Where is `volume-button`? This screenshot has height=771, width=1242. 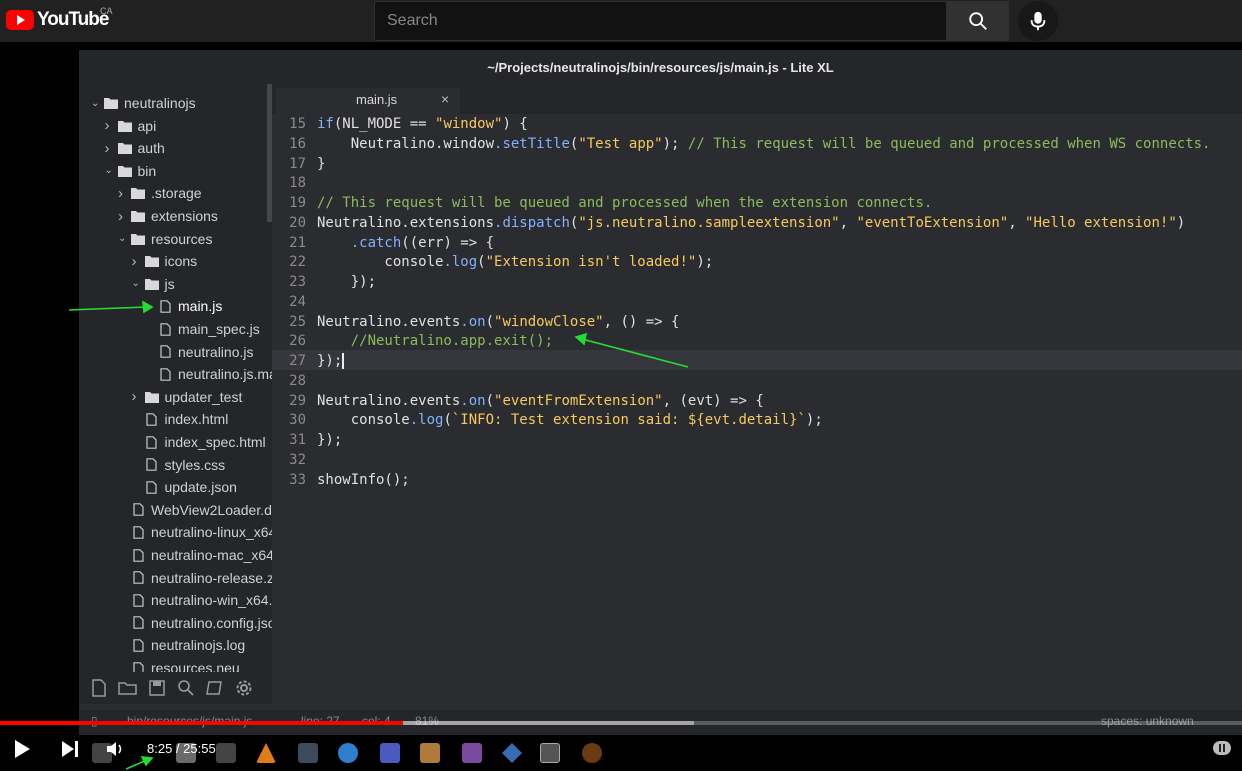 volume-button is located at coordinates (116, 749).